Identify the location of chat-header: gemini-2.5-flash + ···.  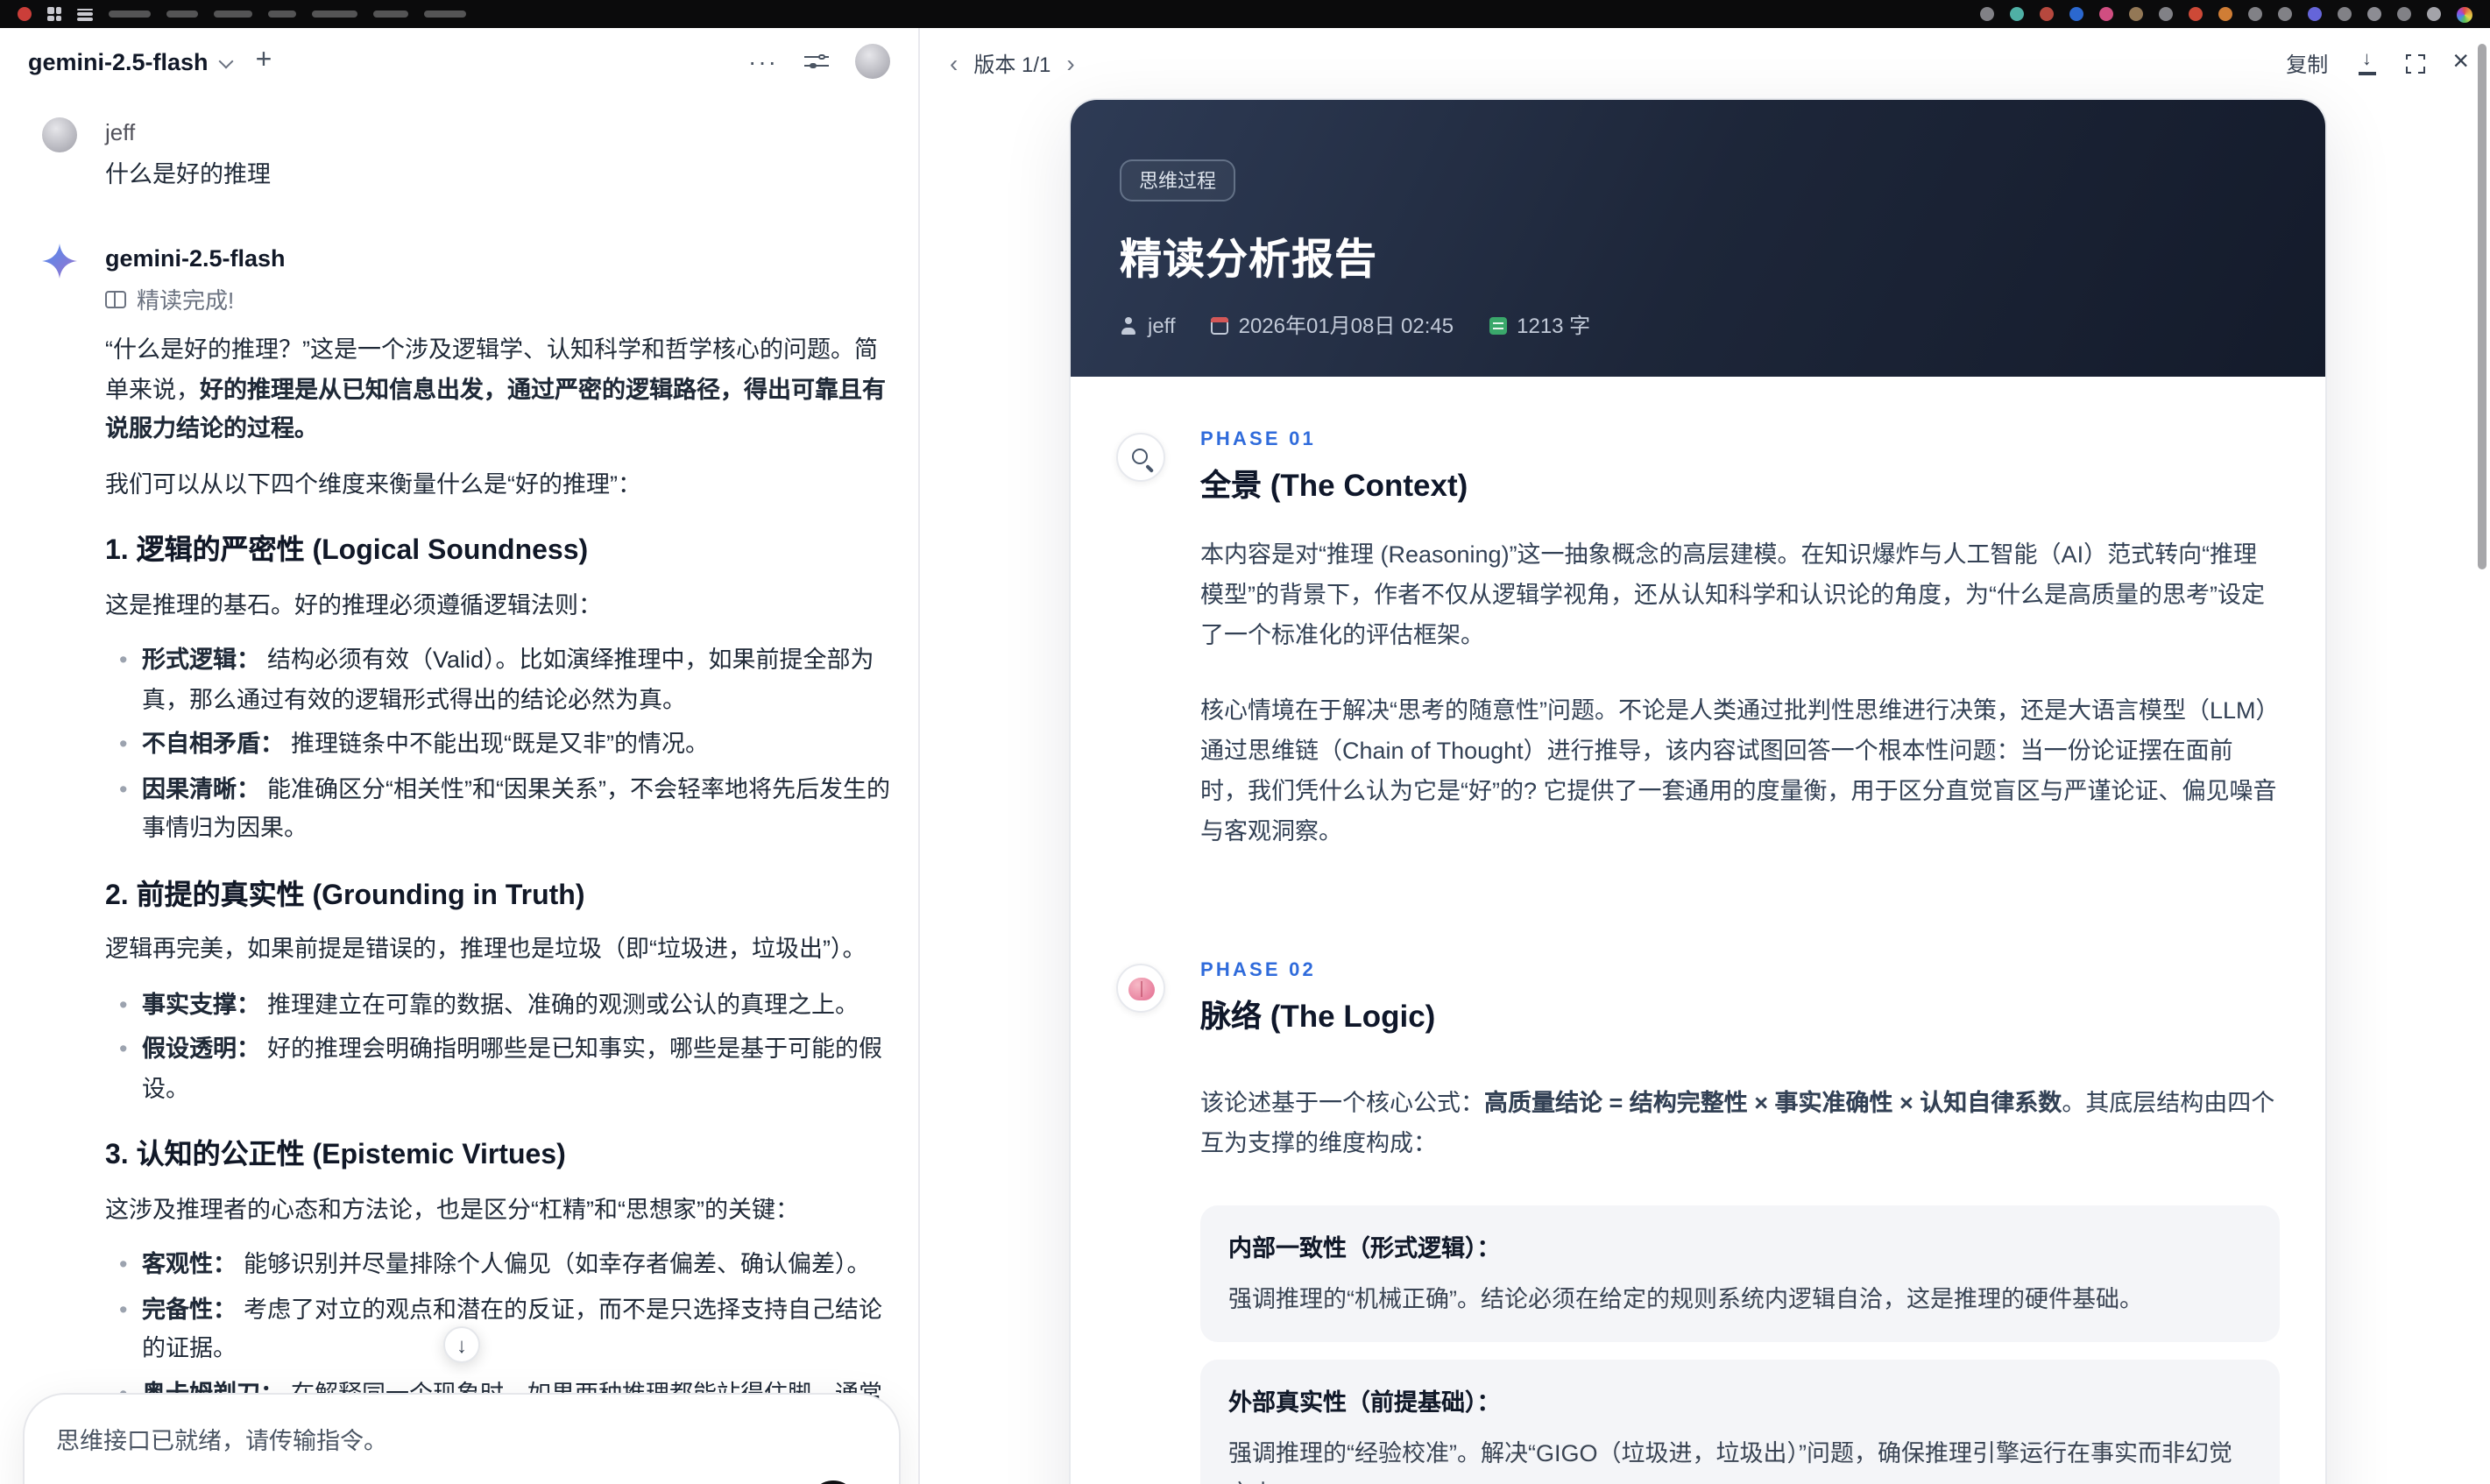
(459, 61).